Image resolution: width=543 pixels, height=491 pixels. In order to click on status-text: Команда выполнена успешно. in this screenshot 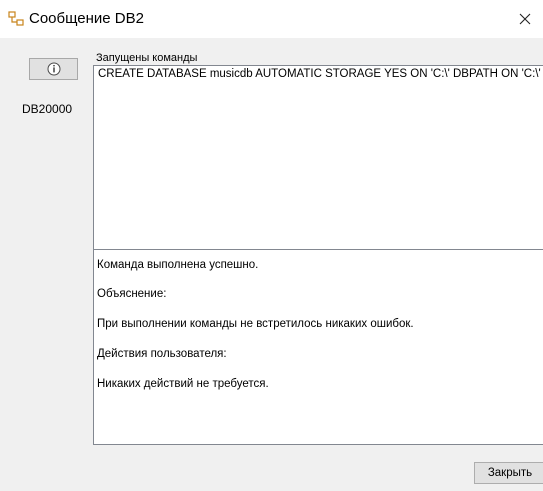, I will do `click(178, 265)`.